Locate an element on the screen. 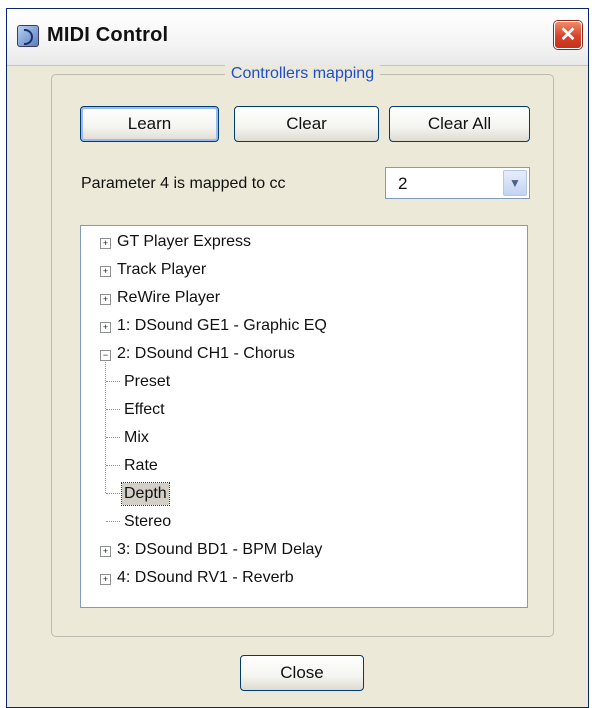  tree-node-chorus: 2: DSound CH1 - Chorus is located at coordinates (206, 354).